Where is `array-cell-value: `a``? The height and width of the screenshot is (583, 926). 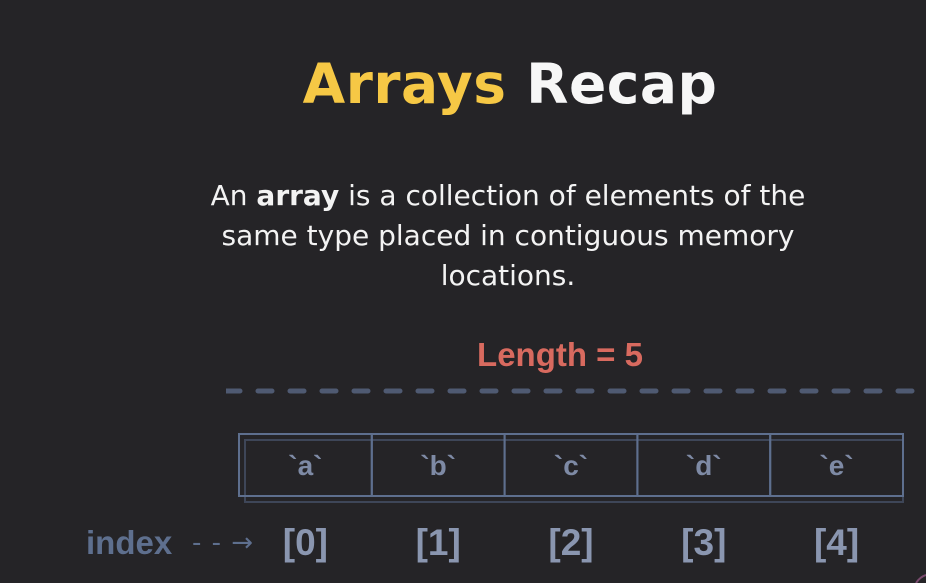 array-cell-value: `a` is located at coordinates (305, 465).